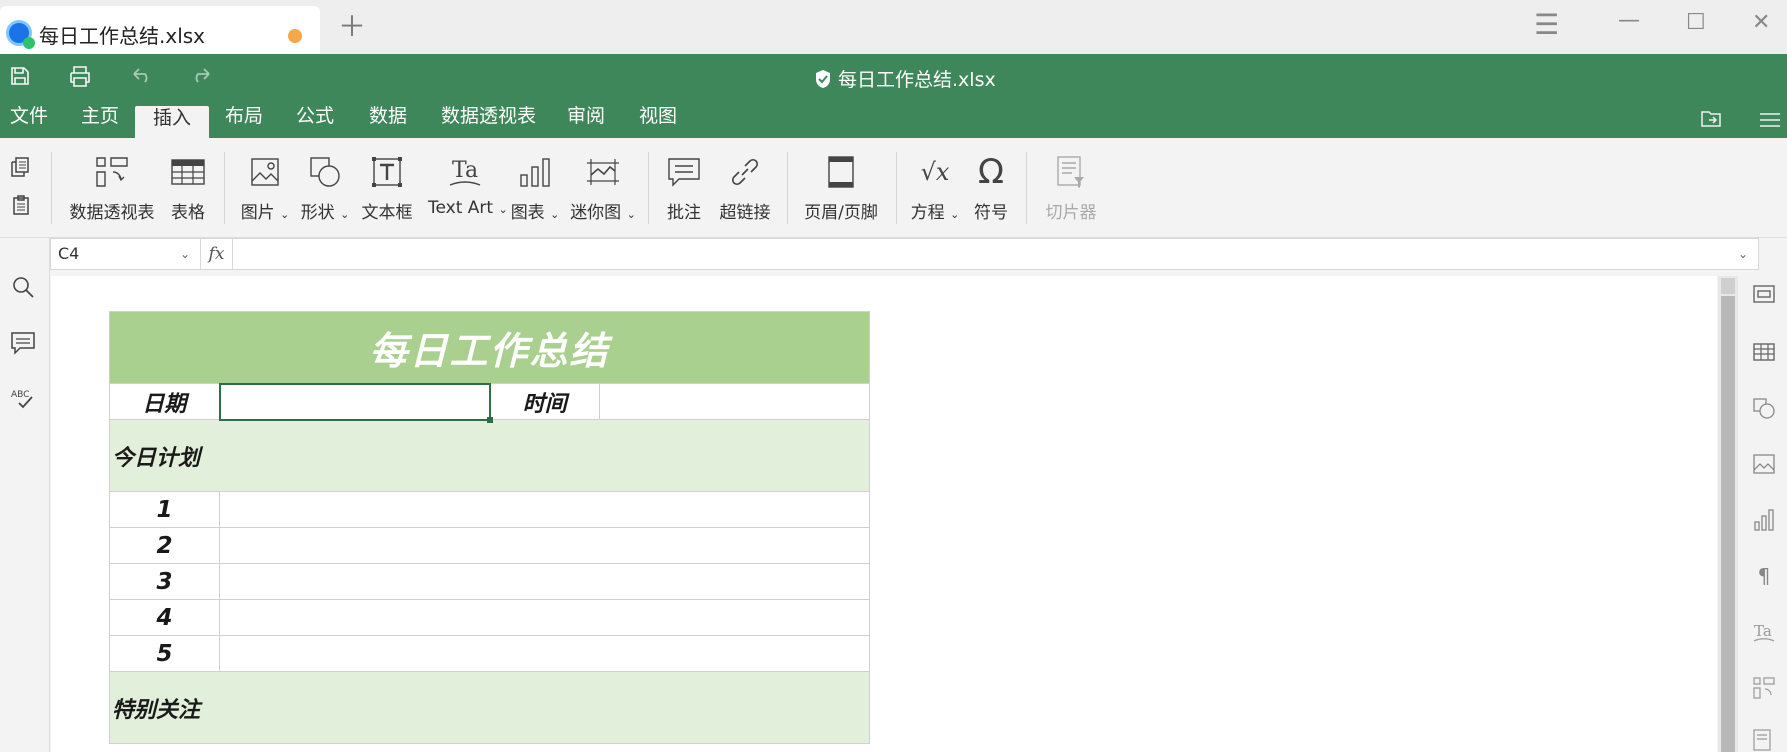 This screenshot has width=1787, height=752. Describe the element at coordinates (21, 167) in the screenshot. I see `copy-icon` at that location.